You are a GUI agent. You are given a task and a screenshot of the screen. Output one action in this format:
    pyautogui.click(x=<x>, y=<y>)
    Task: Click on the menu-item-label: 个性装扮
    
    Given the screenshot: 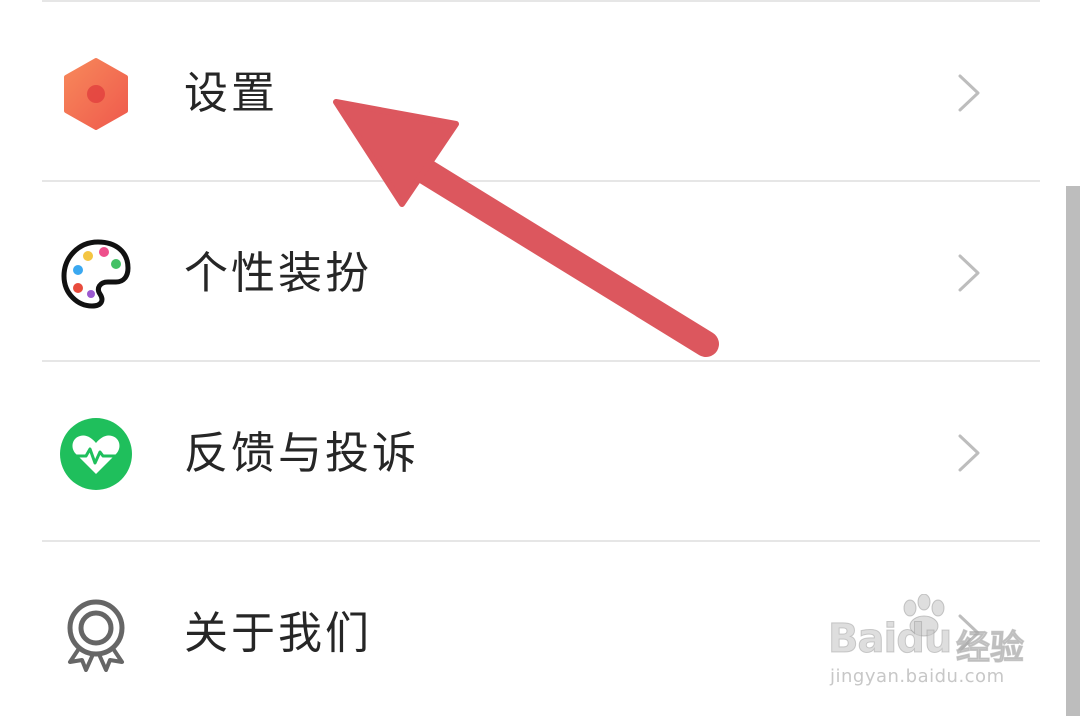 What is the action you would take?
    pyautogui.click(x=278, y=273)
    